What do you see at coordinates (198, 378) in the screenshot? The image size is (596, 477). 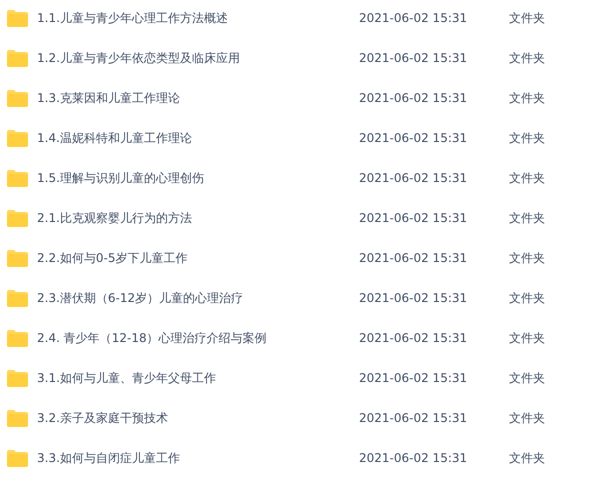 I see `file-name: 3.1.如何与儿童、青少年父母工作` at bounding box center [198, 378].